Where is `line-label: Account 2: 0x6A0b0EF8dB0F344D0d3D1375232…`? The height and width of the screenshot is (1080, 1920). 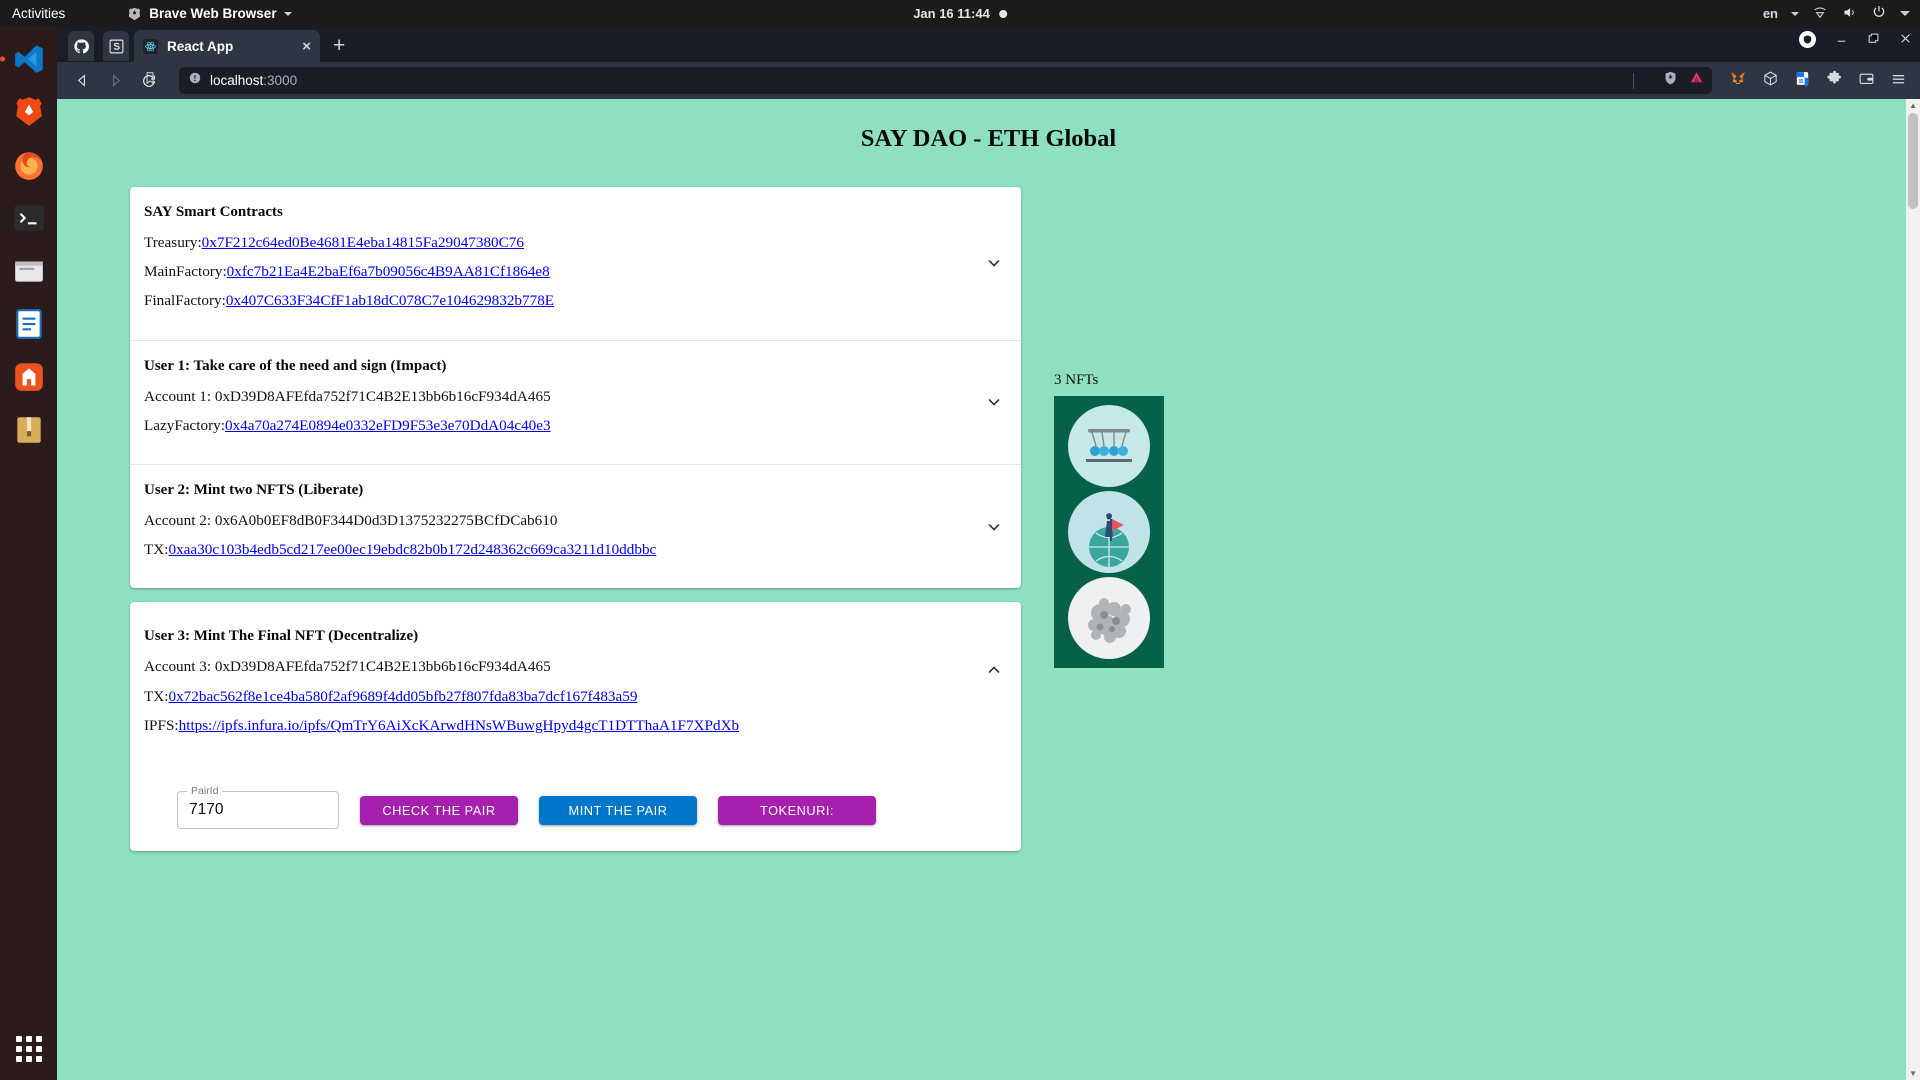
line-label: Account 2: 0x6A0b0EF8dB0F344D0d3D1375232… is located at coordinates (351, 521).